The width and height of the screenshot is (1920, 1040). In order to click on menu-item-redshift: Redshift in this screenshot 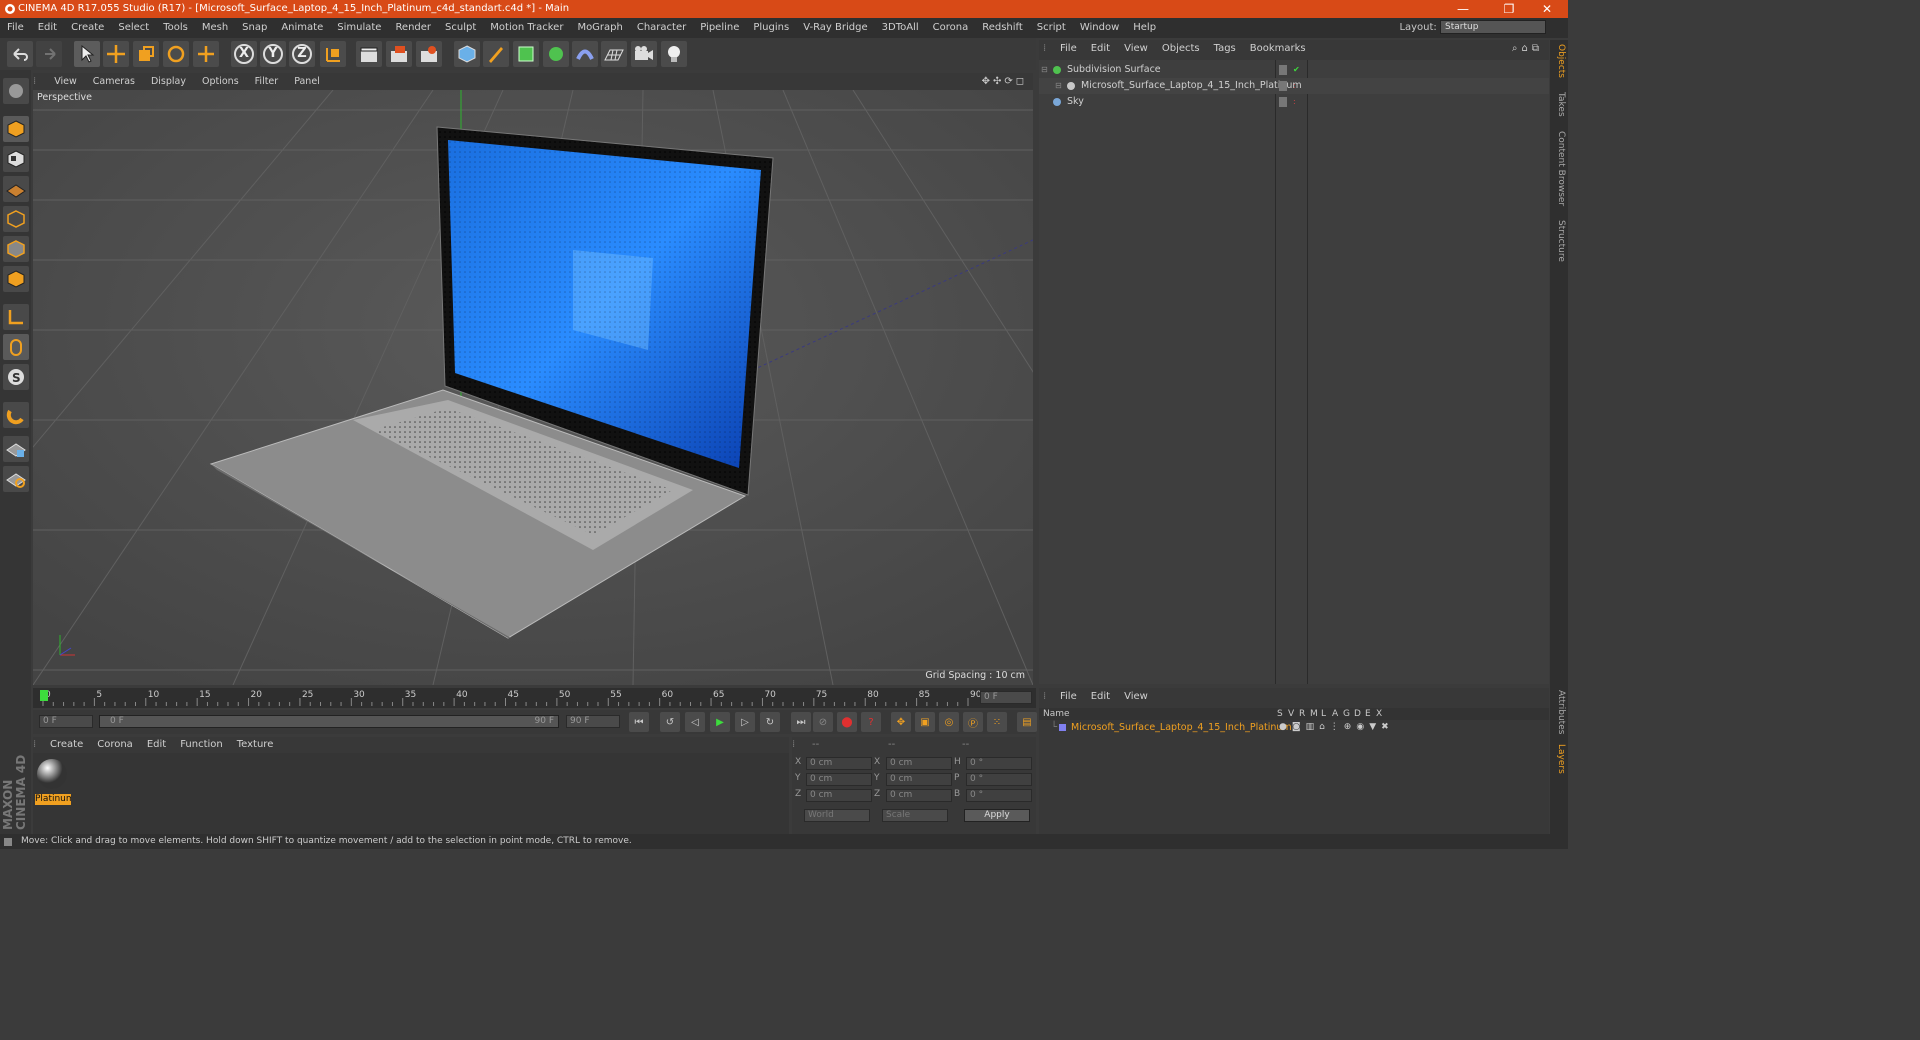, I will do `click(1002, 28)`.